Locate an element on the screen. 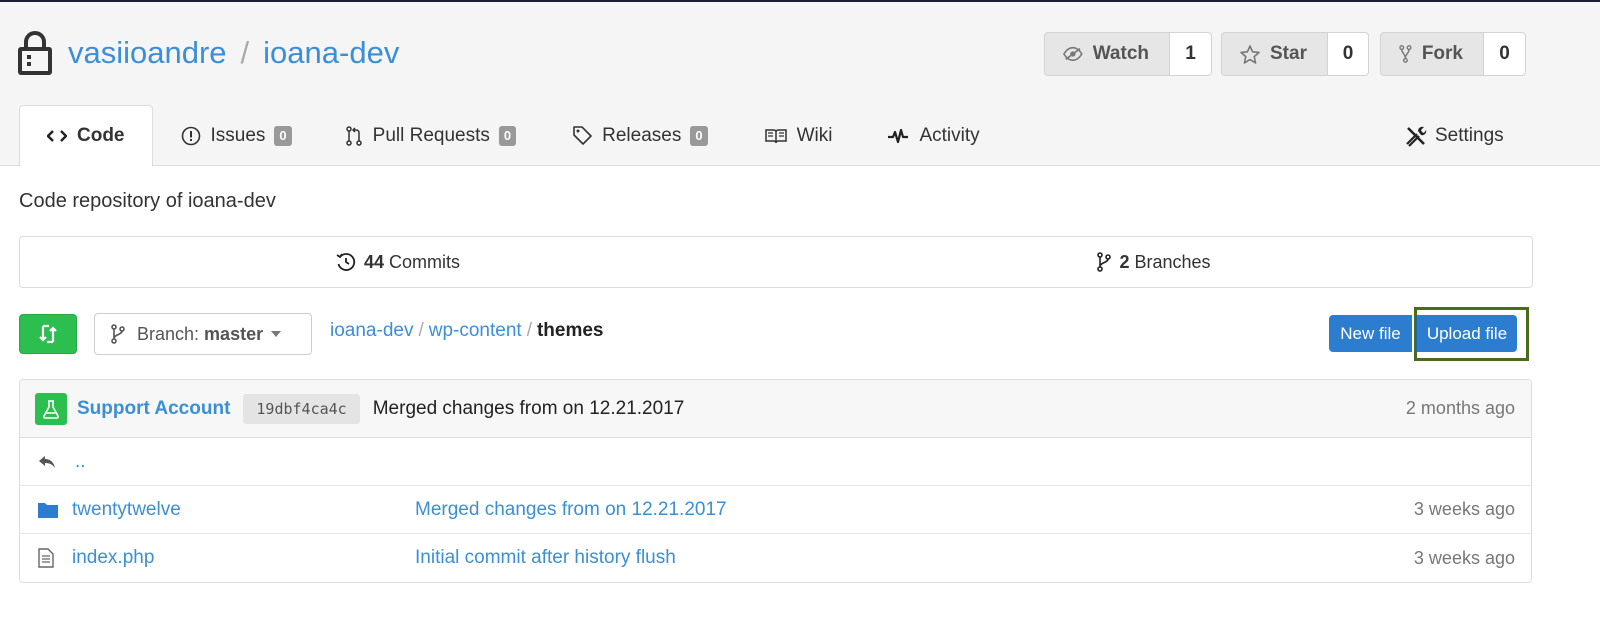 The height and width of the screenshot is (622, 1600). branch-label: Branch: is located at coordinates (168, 333).